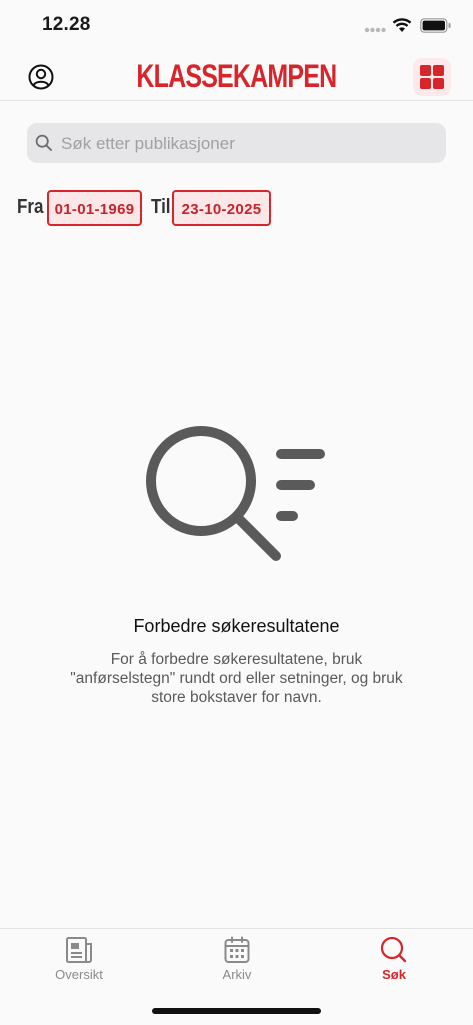 The image size is (473, 1025). Describe the element at coordinates (79, 950) in the screenshot. I see `newspaper-icon` at that location.